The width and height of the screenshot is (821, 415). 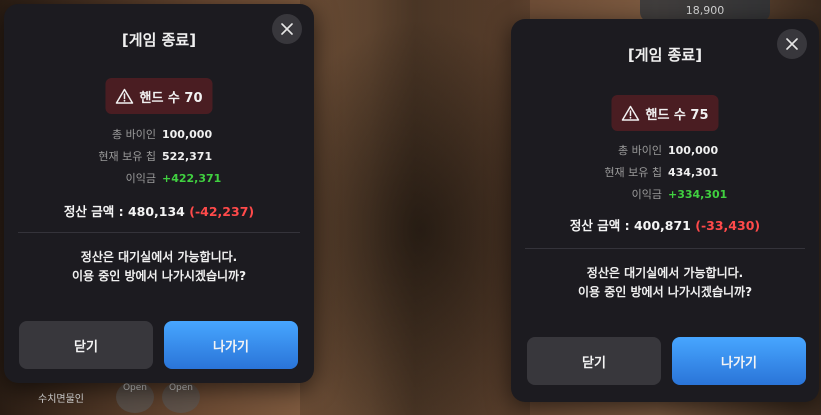 I want to click on stat-profit: 이익금 +334,301, so click(x=665, y=195).